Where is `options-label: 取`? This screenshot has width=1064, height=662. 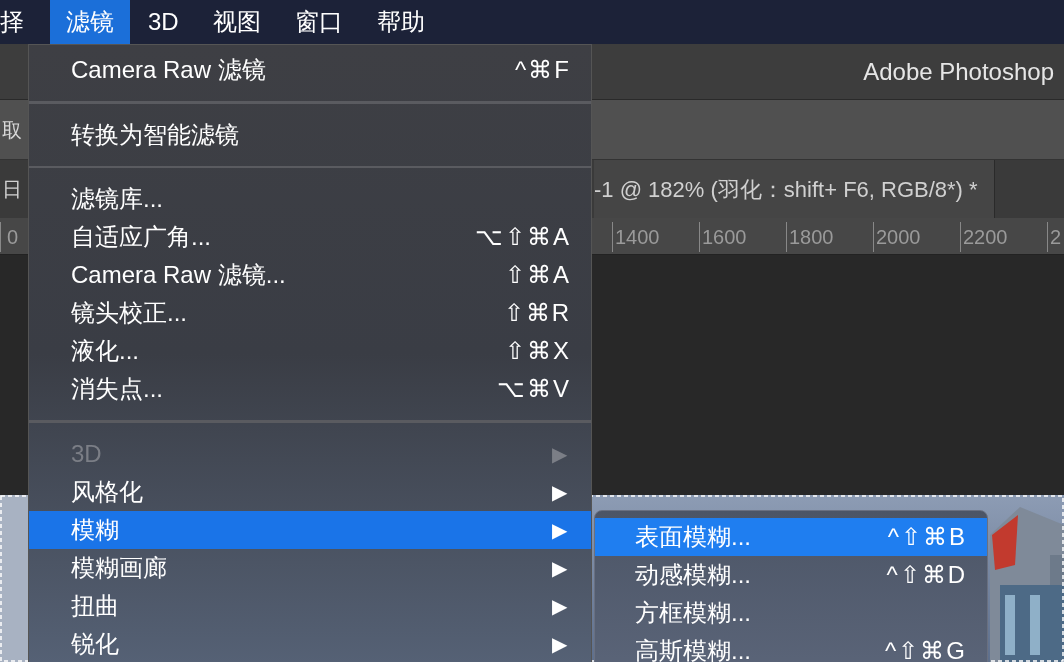
options-label: 取 is located at coordinates (12, 129).